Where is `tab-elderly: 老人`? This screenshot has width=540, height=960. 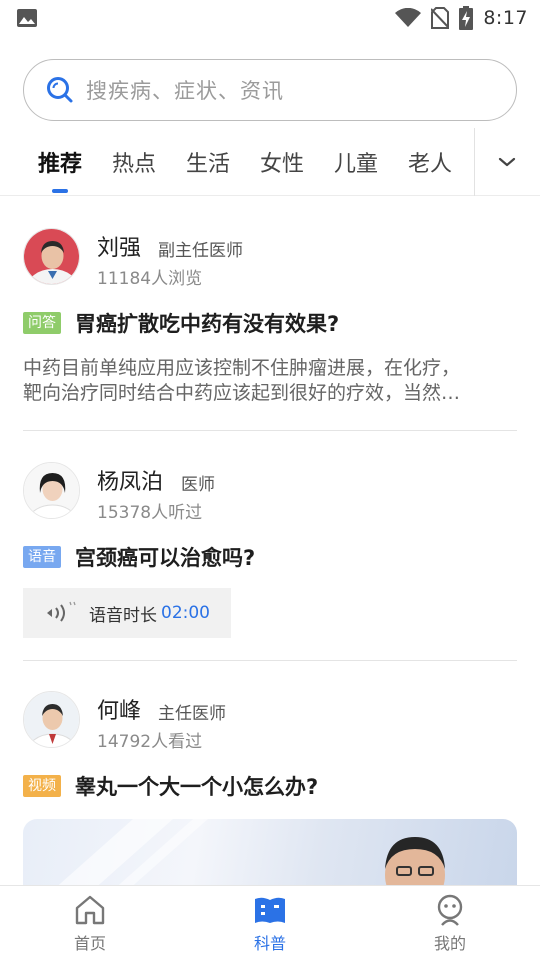
tab-elderly: 老人 is located at coordinates (430, 162).